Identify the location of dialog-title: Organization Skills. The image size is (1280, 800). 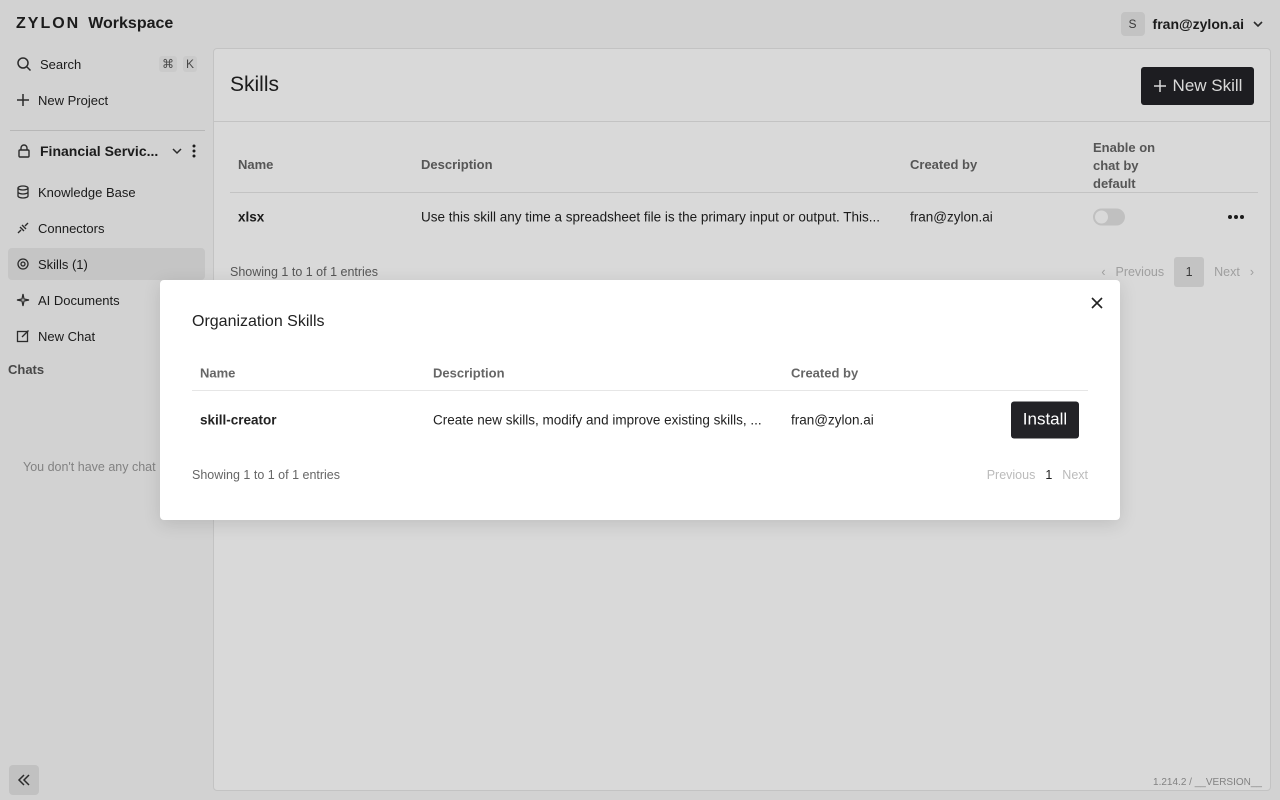
(258, 321).